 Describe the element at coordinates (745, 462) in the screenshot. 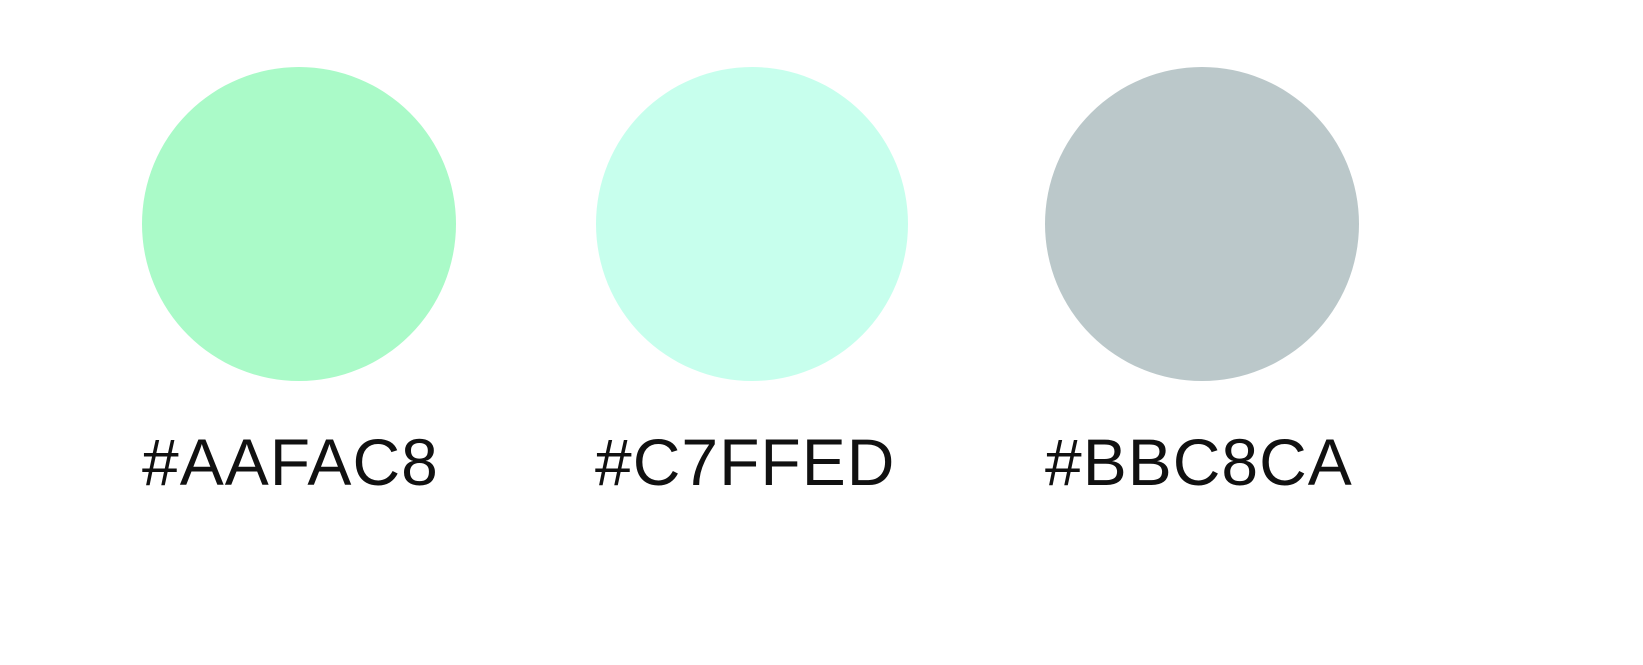

I see `hex-label-2: #C7FFED` at that location.